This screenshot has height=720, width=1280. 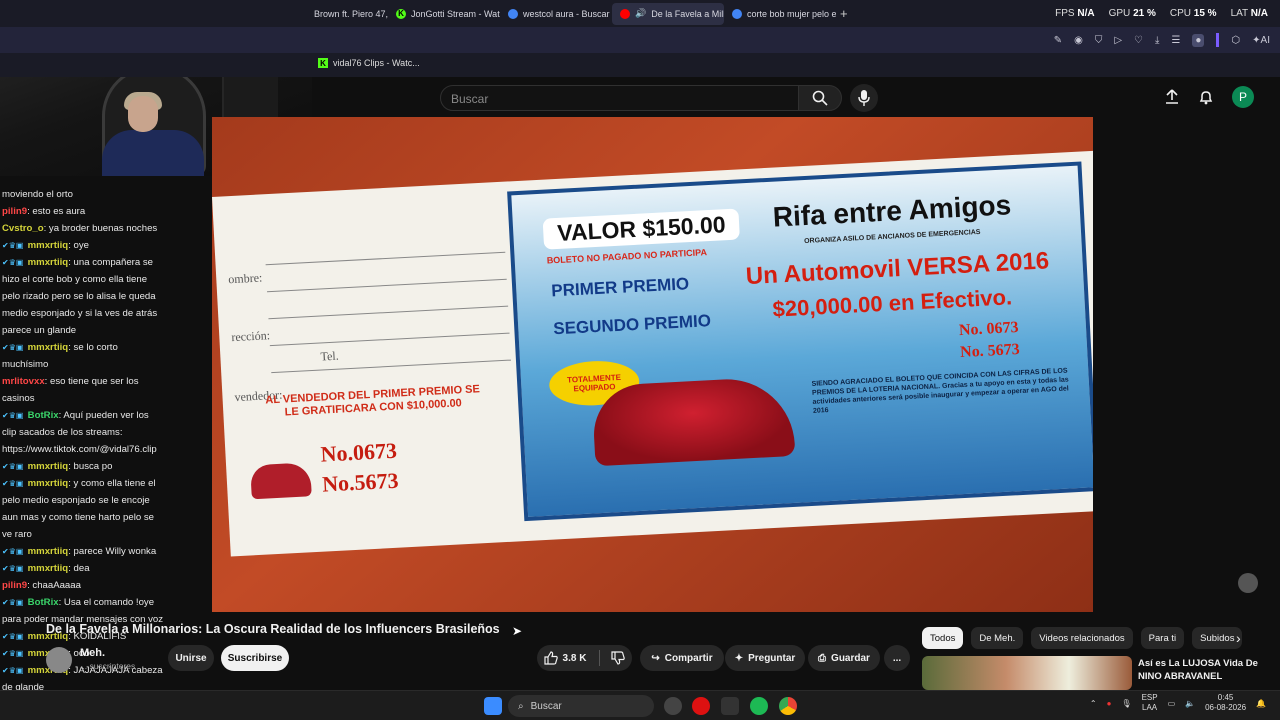 I want to click on thumbs-down-icon, so click(x=618, y=658).